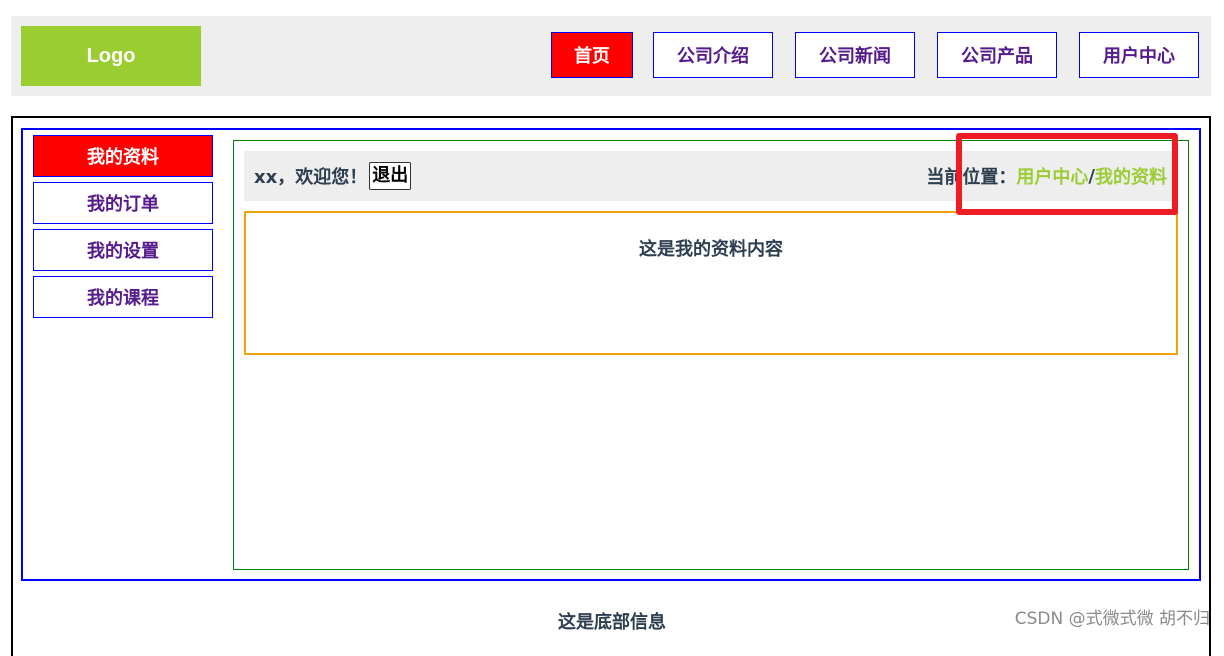 The image size is (1224, 656). I want to click on nav-company-products: 公司产品, so click(997, 55).